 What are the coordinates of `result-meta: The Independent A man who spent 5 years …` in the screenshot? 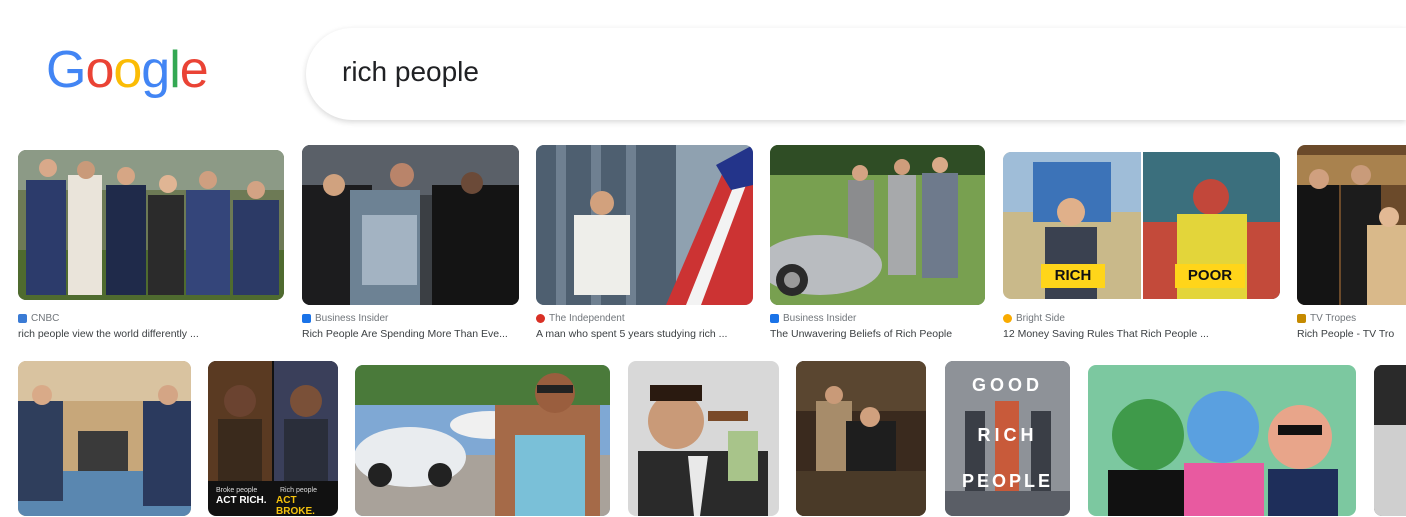 It's located at (646, 325).